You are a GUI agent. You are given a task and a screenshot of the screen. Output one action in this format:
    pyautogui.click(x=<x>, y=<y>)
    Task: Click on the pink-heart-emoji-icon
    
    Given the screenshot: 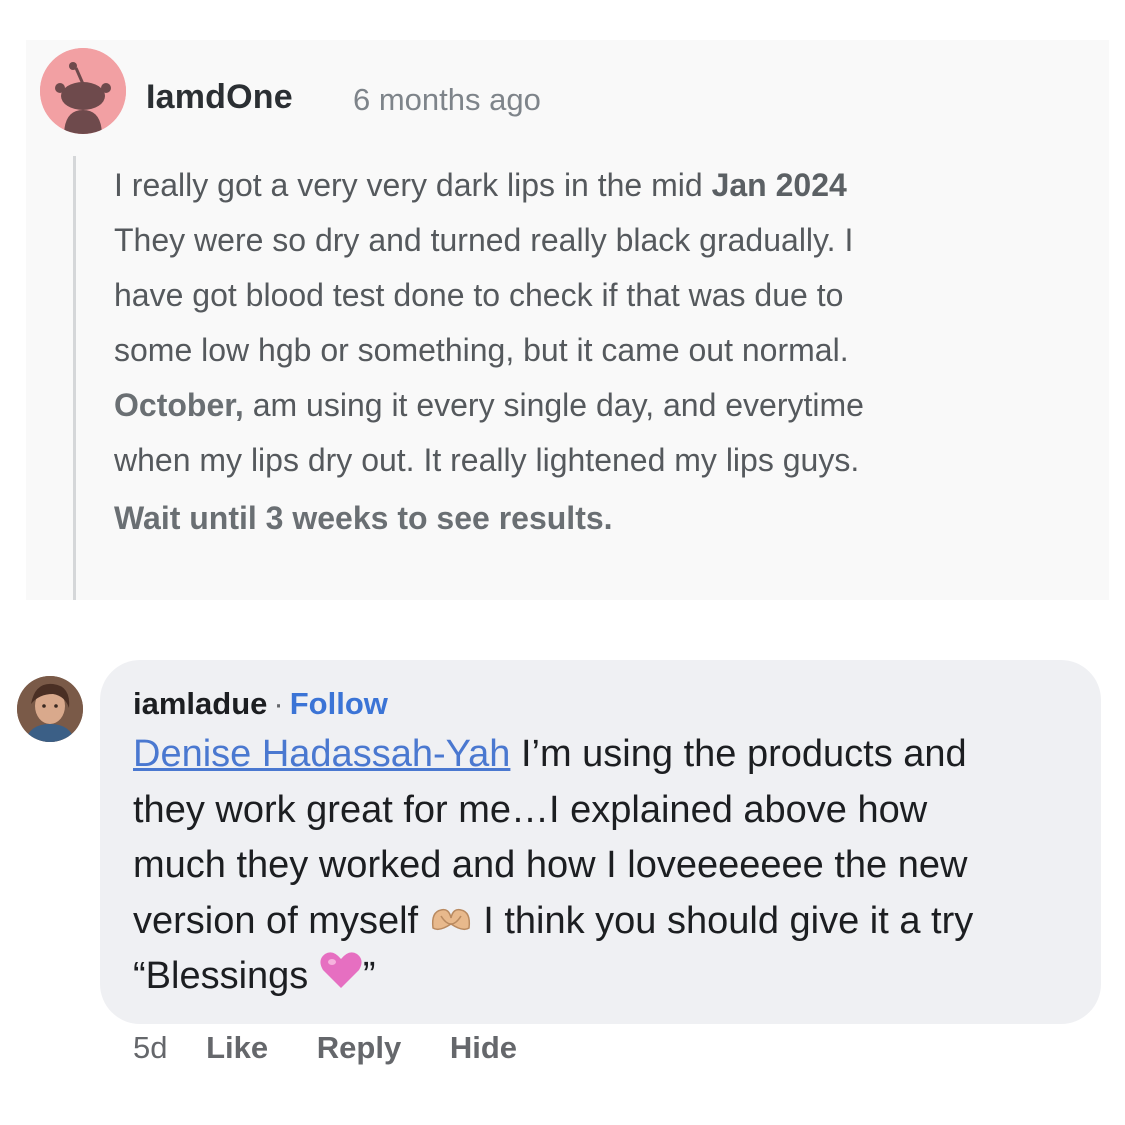 What is the action you would take?
    pyautogui.click(x=341, y=978)
    